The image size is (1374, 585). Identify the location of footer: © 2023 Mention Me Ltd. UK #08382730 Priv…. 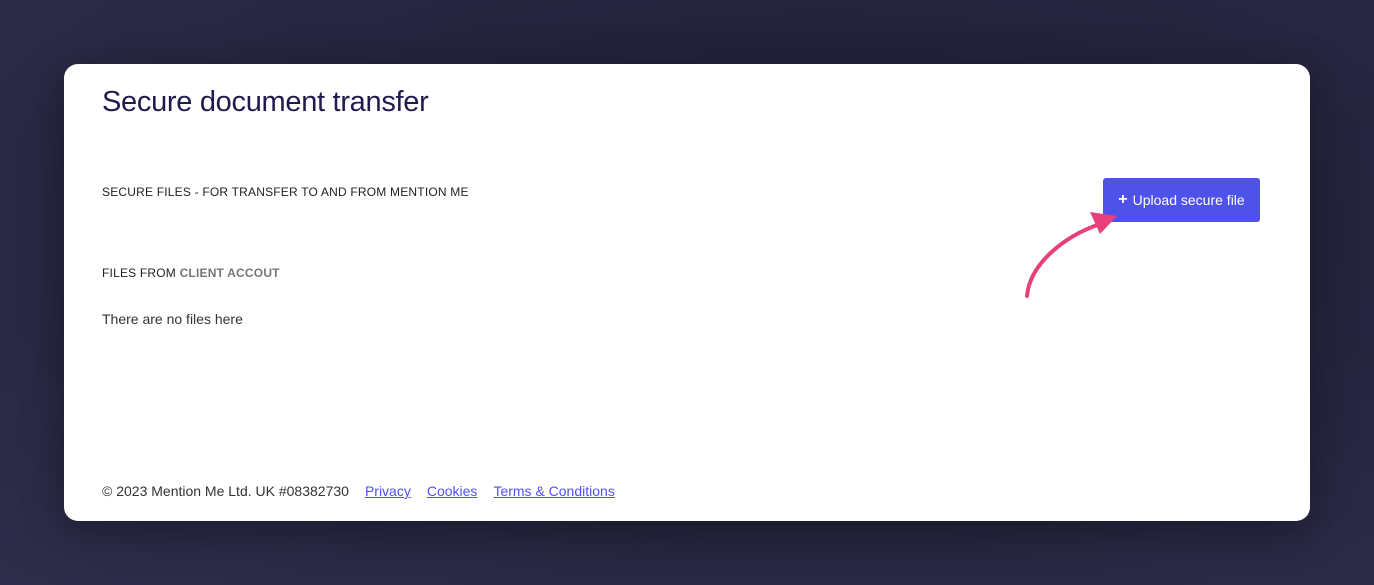
(358, 491).